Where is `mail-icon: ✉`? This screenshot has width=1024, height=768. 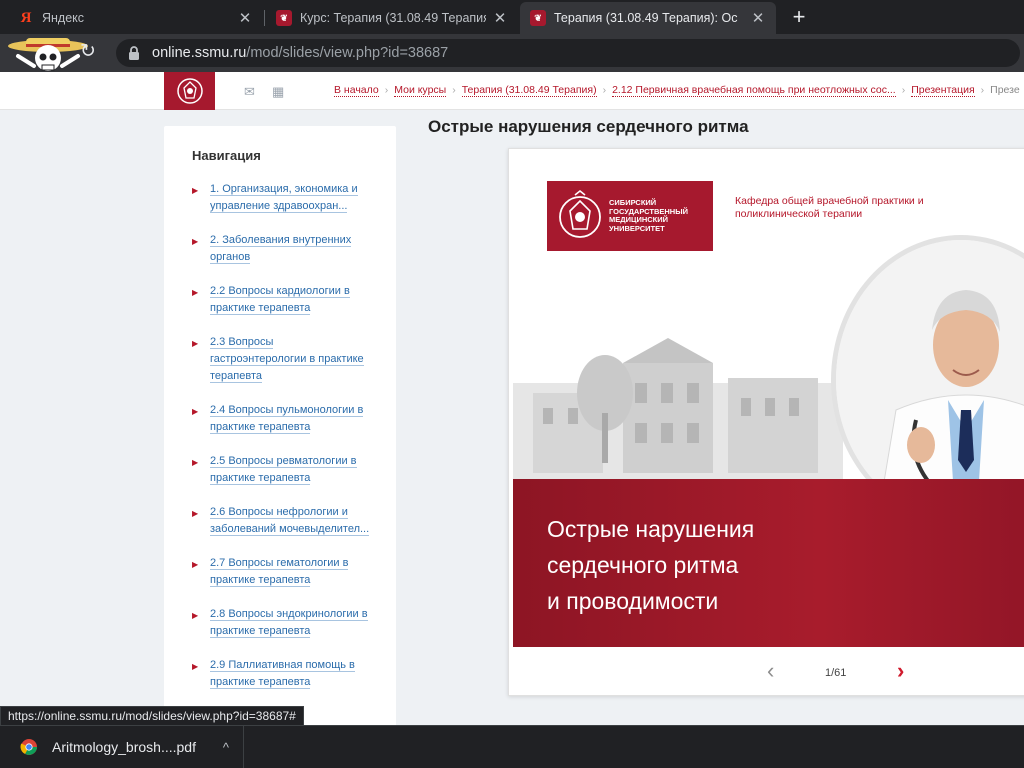 mail-icon: ✉ is located at coordinates (249, 92).